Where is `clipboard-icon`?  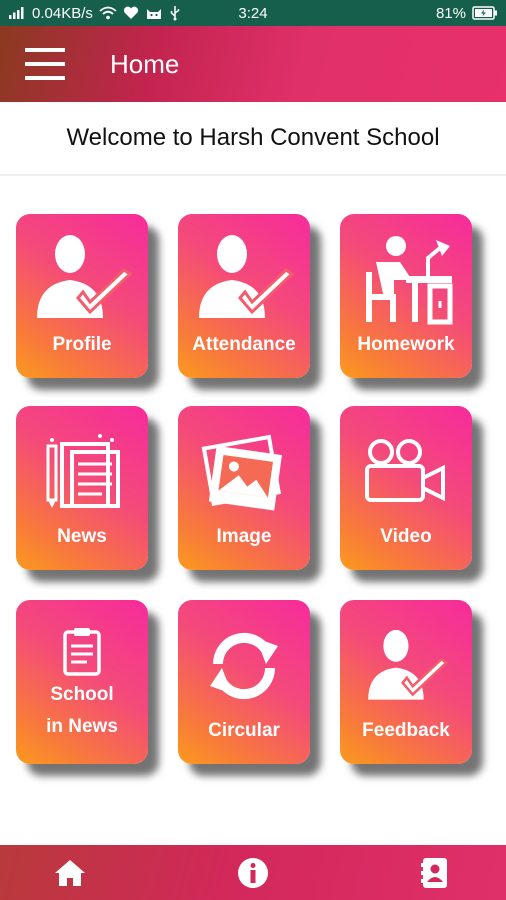
clipboard-icon is located at coordinates (82, 651).